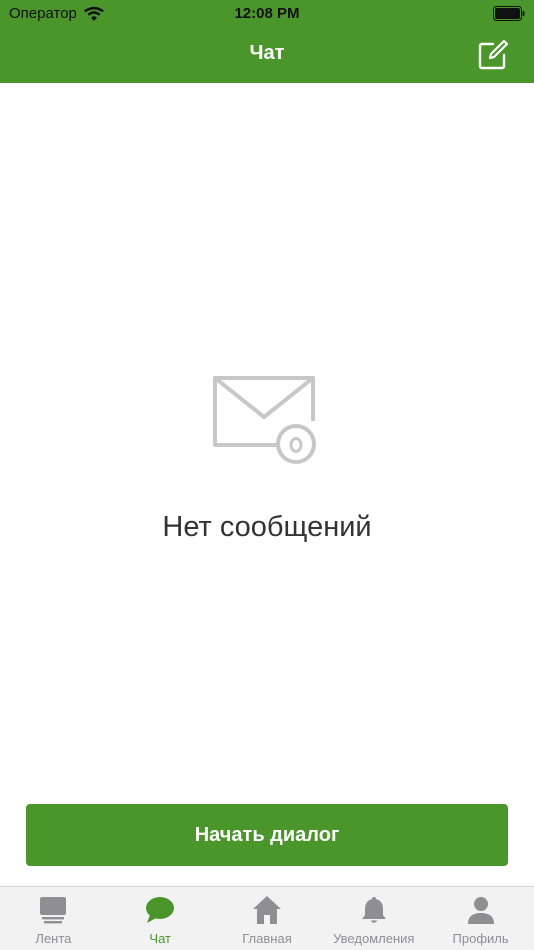 The image size is (534, 950). I want to click on tab-notifications: Уведомления, so click(373, 918).